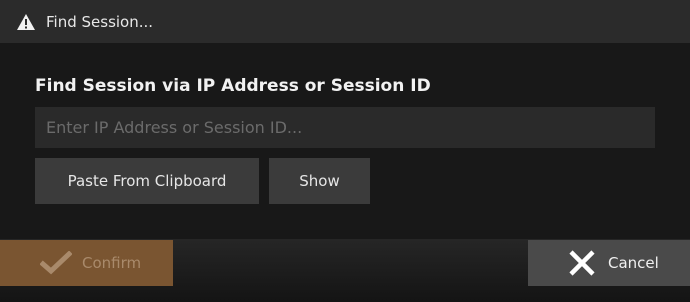 This screenshot has width=690, height=302. What do you see at coordinates (345, 127) in the screenshot?
I see `ip-session-input` at bounding box center [345, 127].